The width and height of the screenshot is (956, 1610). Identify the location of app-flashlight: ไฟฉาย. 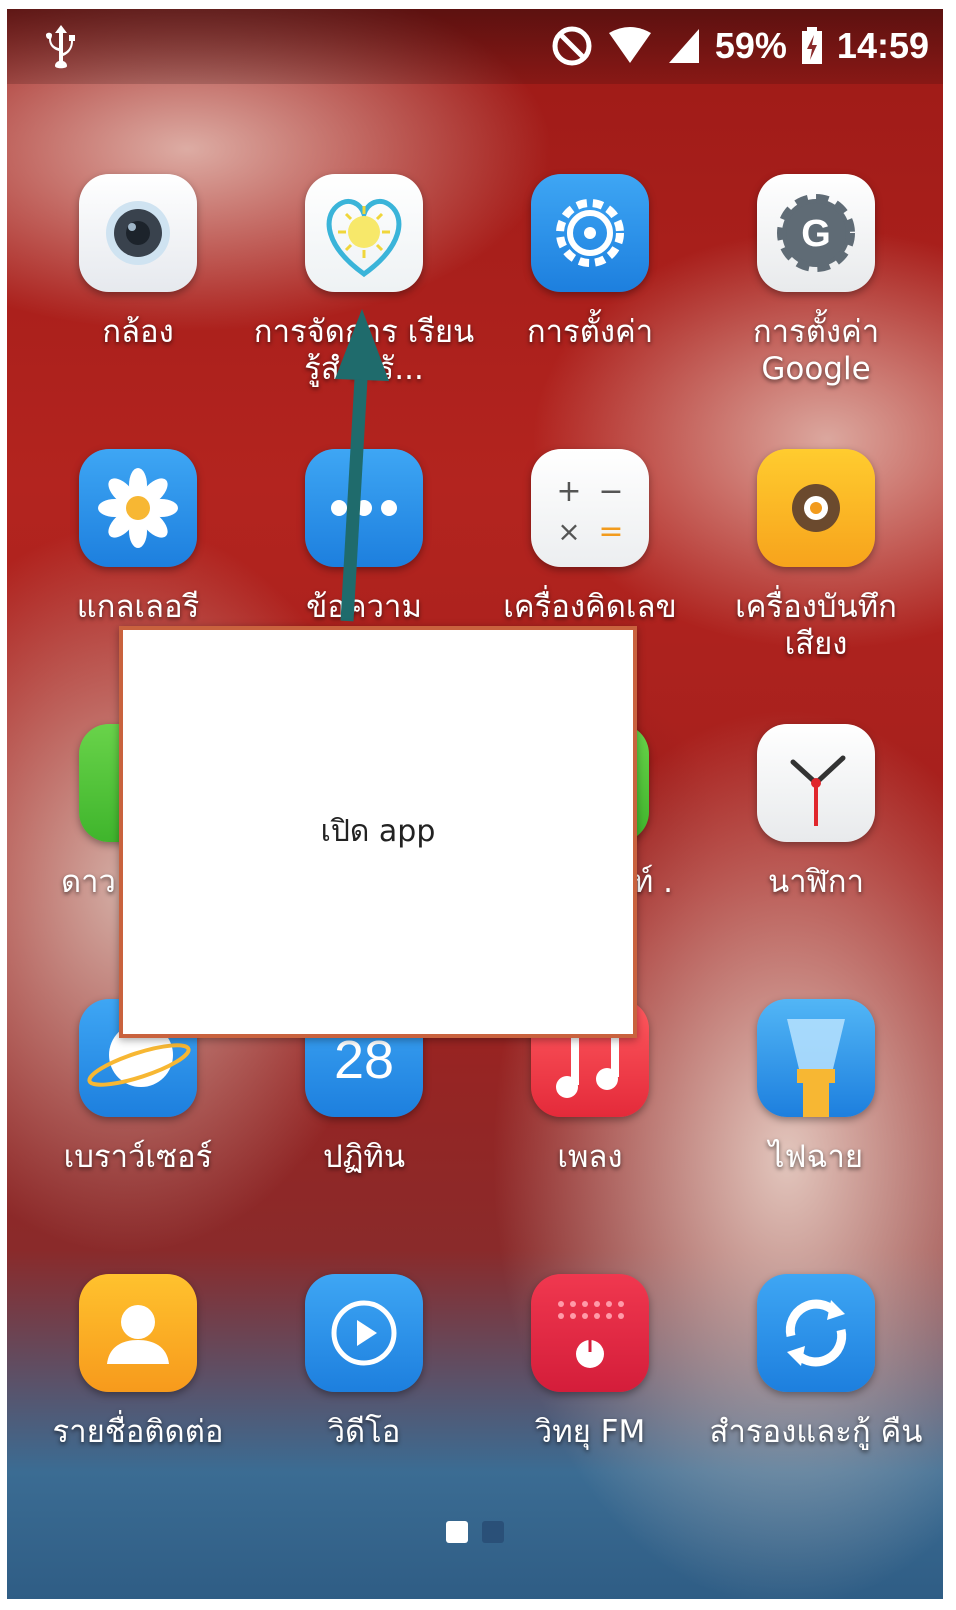
(816, 1087).